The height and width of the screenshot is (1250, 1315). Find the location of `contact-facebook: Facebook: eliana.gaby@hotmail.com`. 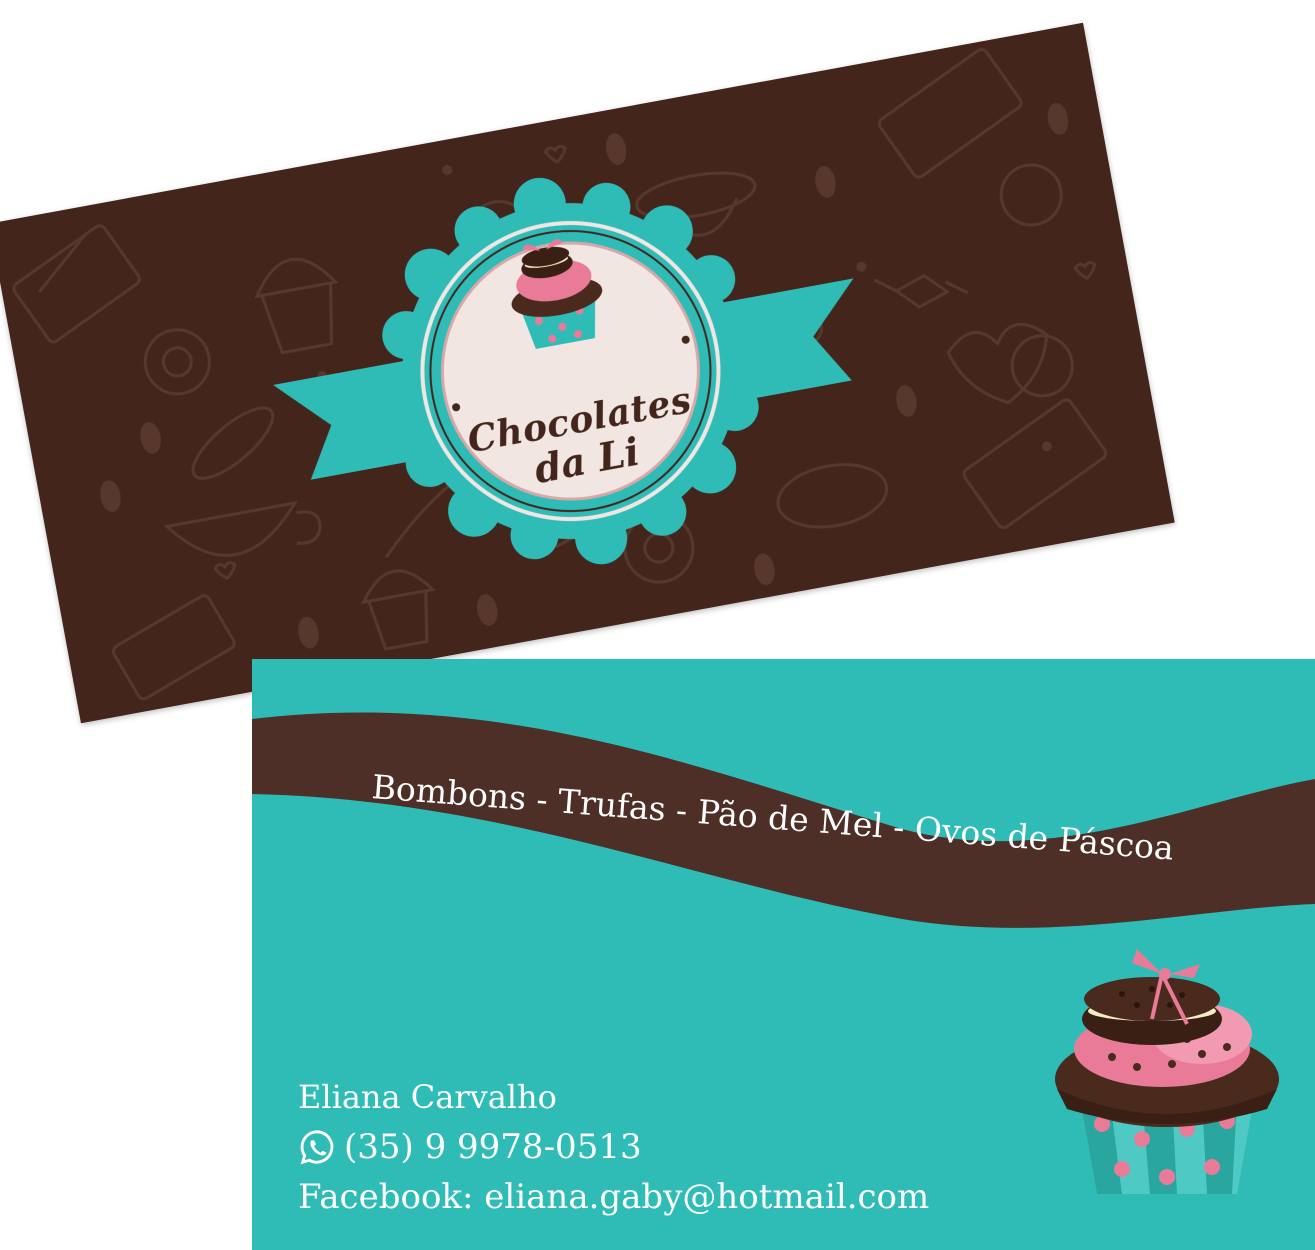

contact-facebook: Facebook: eliana.gaby@hotmail.com is located at coordinates (614, 1197).